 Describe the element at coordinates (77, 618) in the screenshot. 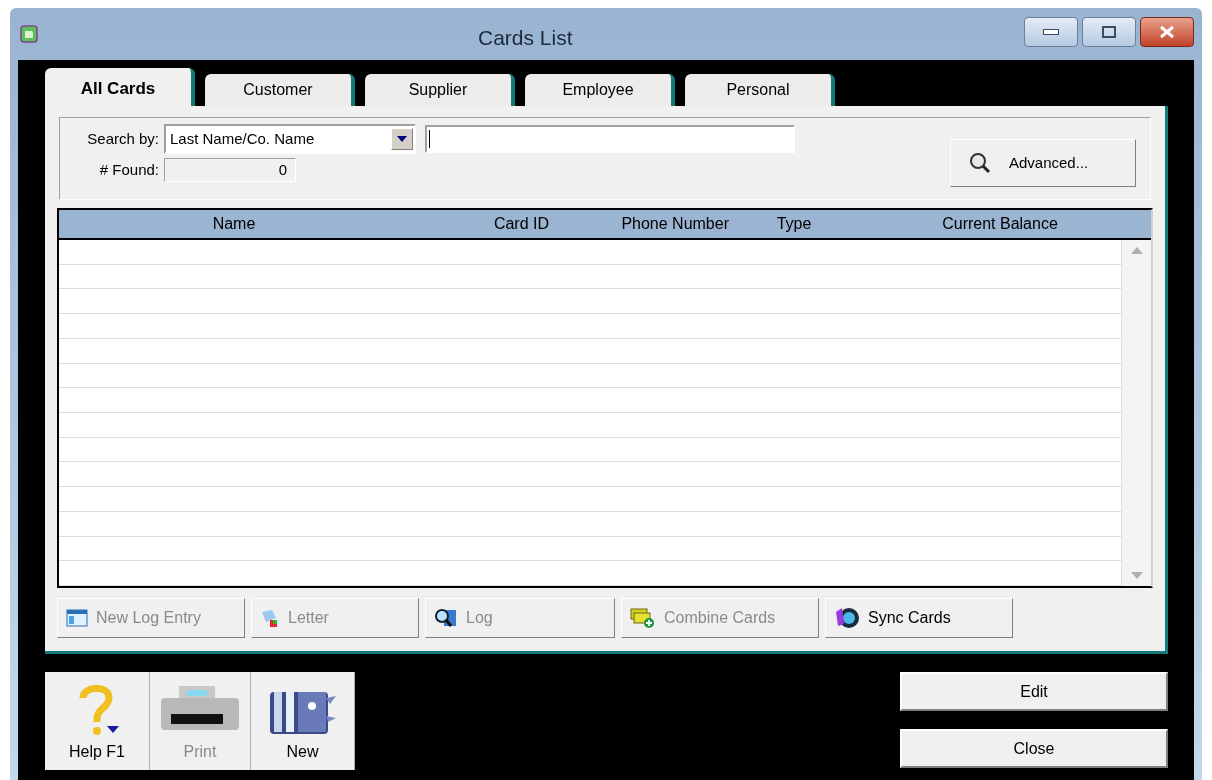

I see `window-icon` at that location.